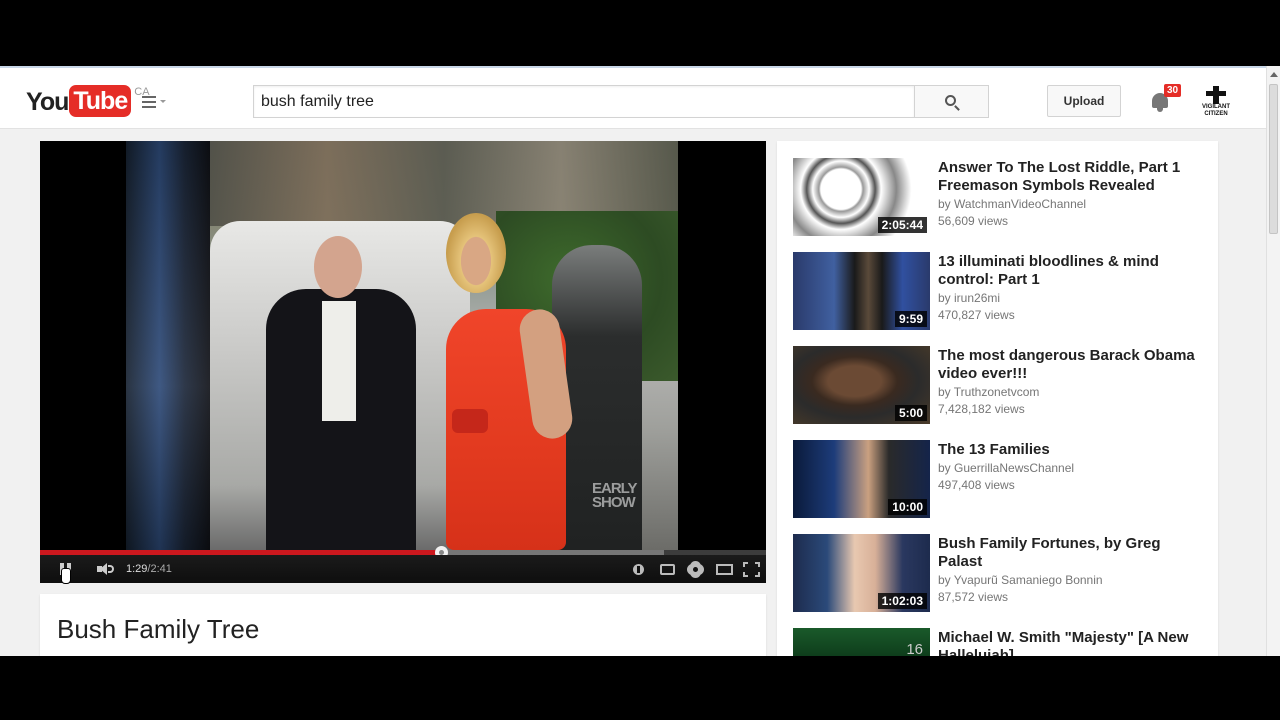 The width and height of the screenshot is (1280, 720). What do you see at coordinates (1216, 110) in the screenshot?
I see `avatar-label: VIGILANT CITIZEN` at bounding box center [1216, 110].